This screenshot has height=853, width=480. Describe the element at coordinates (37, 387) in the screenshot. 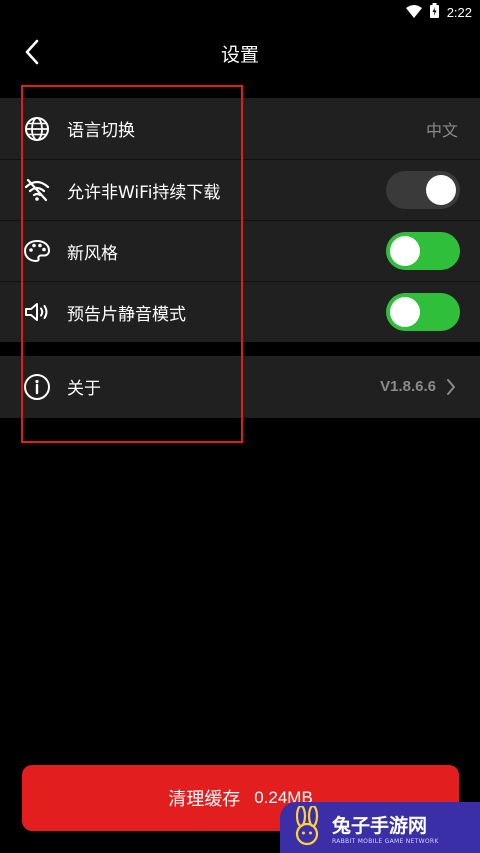

I see `info-icon` at that location.